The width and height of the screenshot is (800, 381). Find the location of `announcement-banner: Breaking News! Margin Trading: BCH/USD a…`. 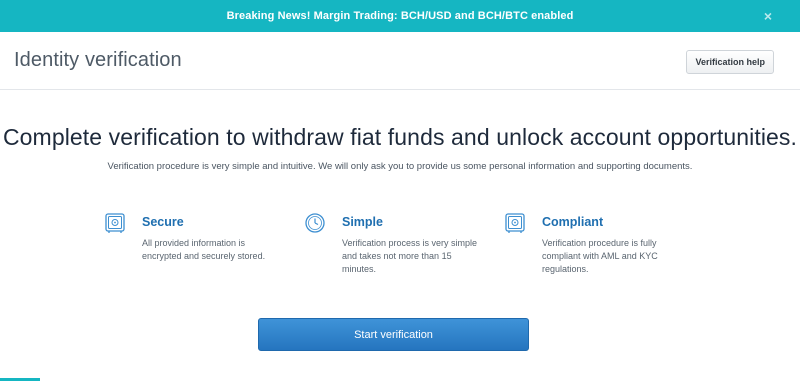

announcement-banner: Breaking News! Margin Trading: BCH/USD a… is located at coordinates (400, 16).